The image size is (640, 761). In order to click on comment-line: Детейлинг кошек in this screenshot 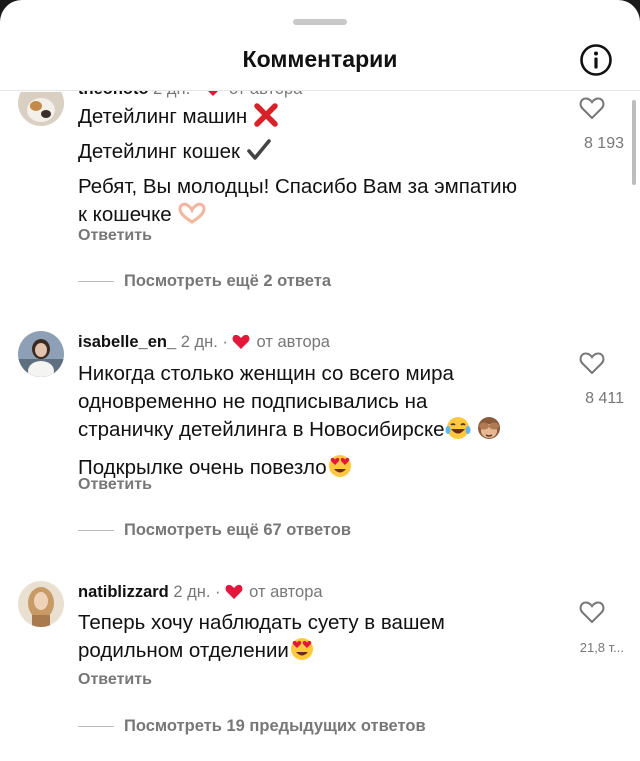, I will do `click(159, 151)`.